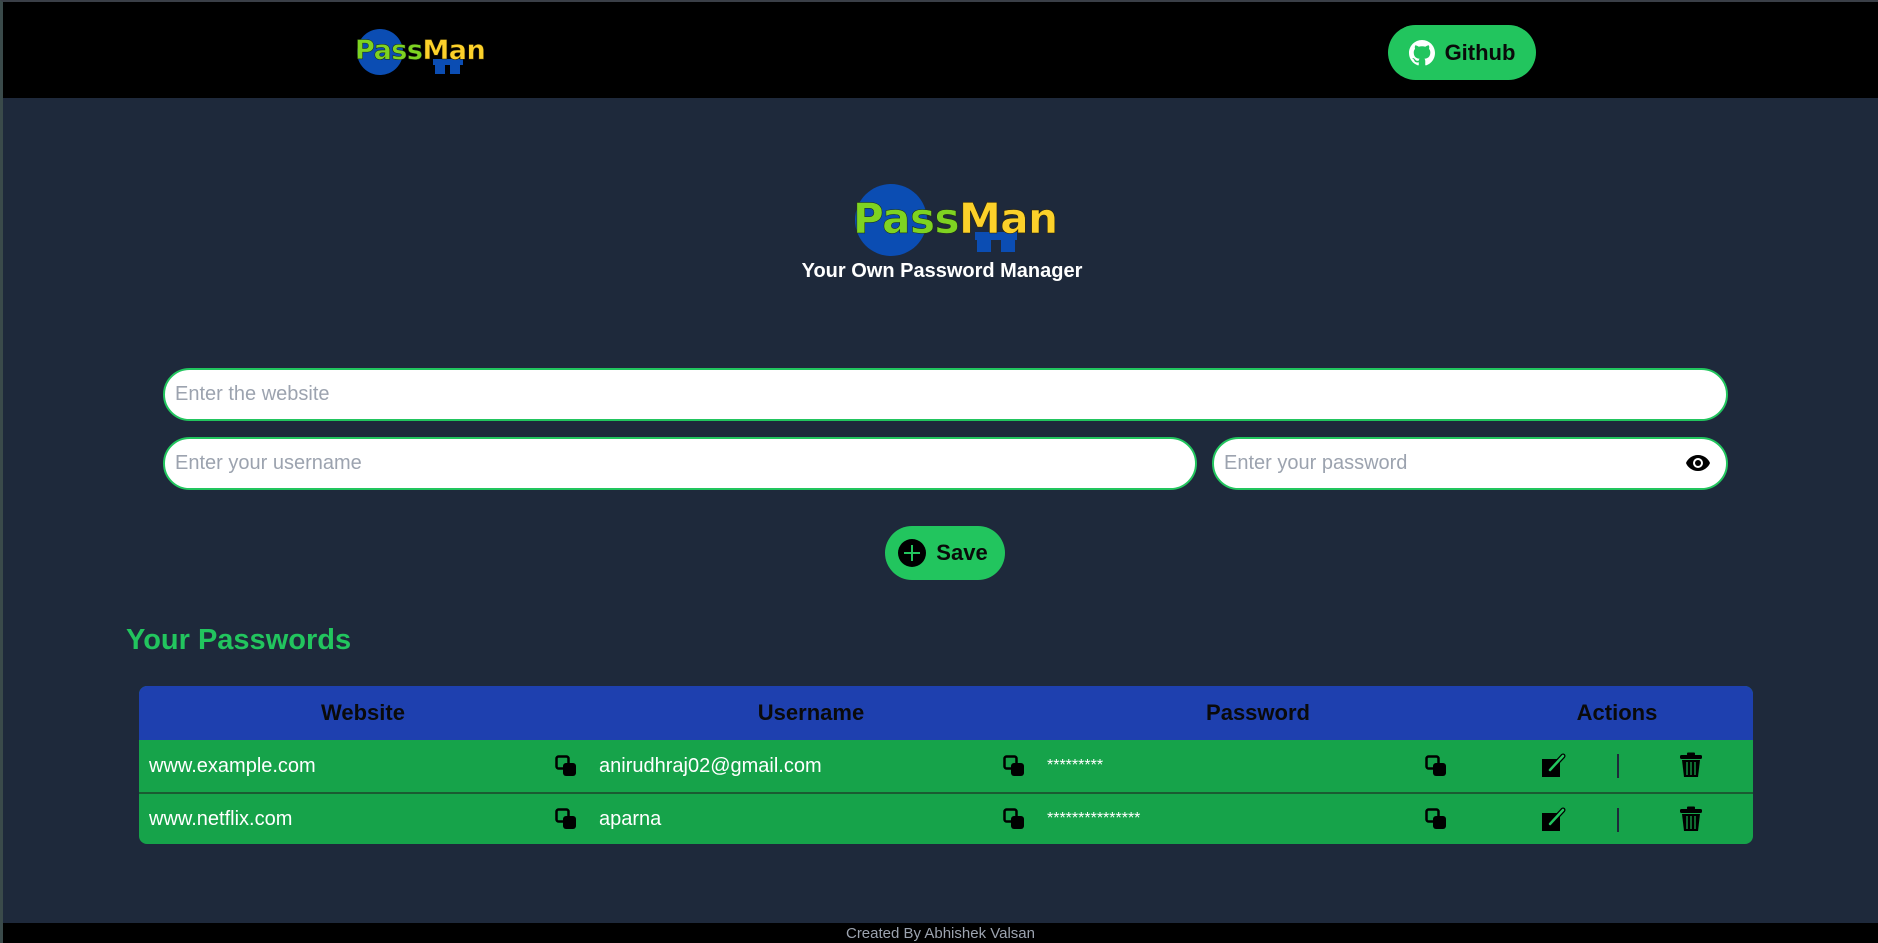 The width and height of the screenshot is (1878, 943). What do you see at coordinates (680, 463) in the screenshot?
I see `username-input` at bounding box center [680, 463].